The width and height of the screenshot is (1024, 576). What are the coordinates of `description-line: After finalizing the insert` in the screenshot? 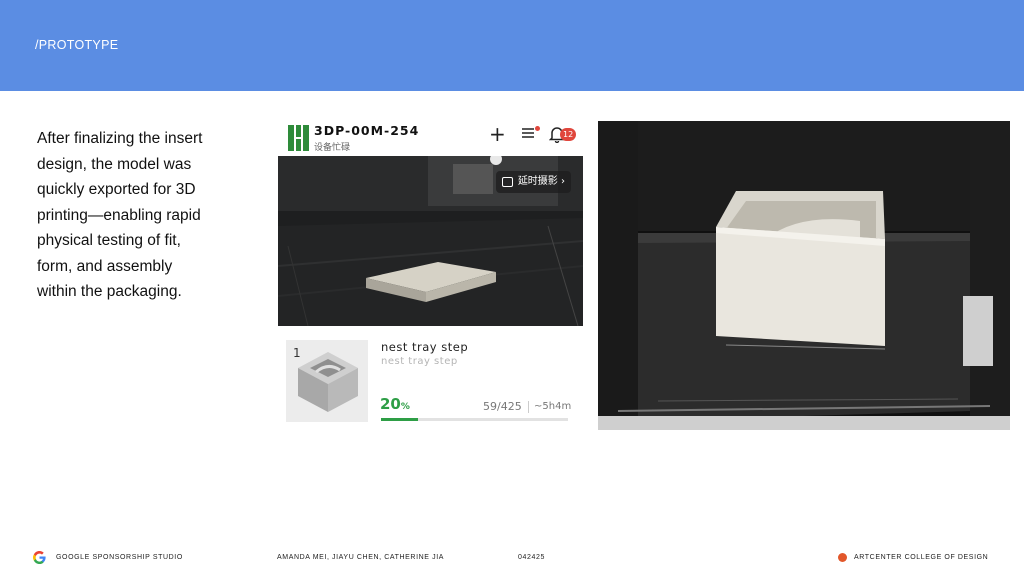 It's located at (120, 138).